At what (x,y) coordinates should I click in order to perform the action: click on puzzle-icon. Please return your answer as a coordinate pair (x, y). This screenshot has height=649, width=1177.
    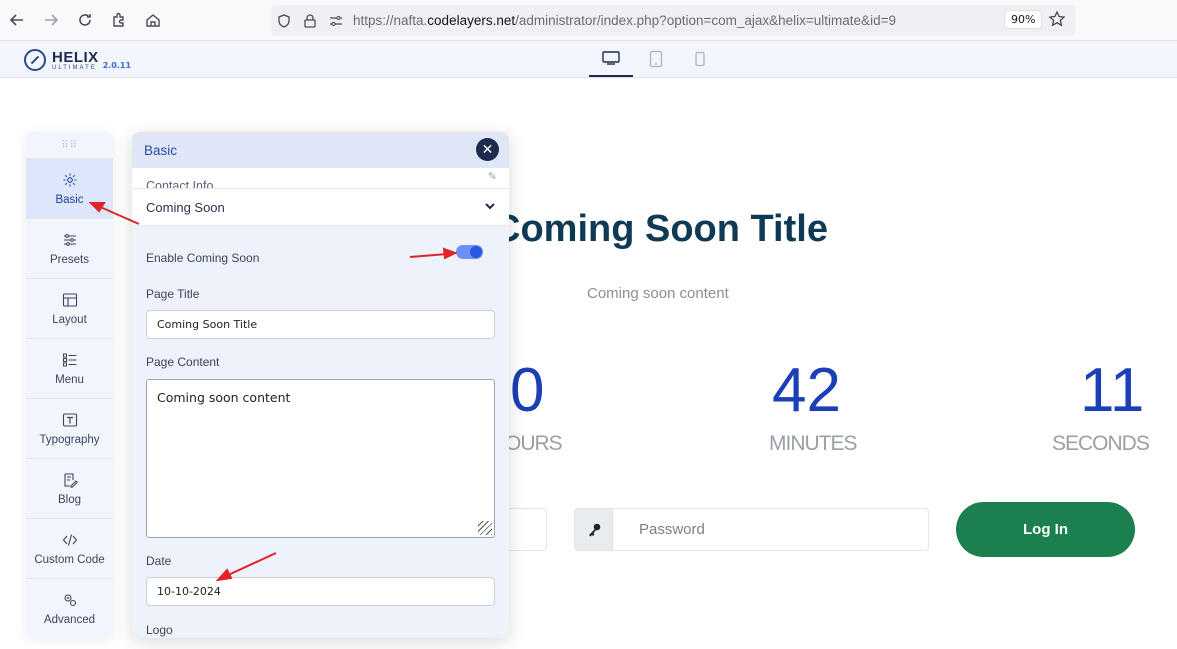
    Looking at the image, I should click on (118, 19).